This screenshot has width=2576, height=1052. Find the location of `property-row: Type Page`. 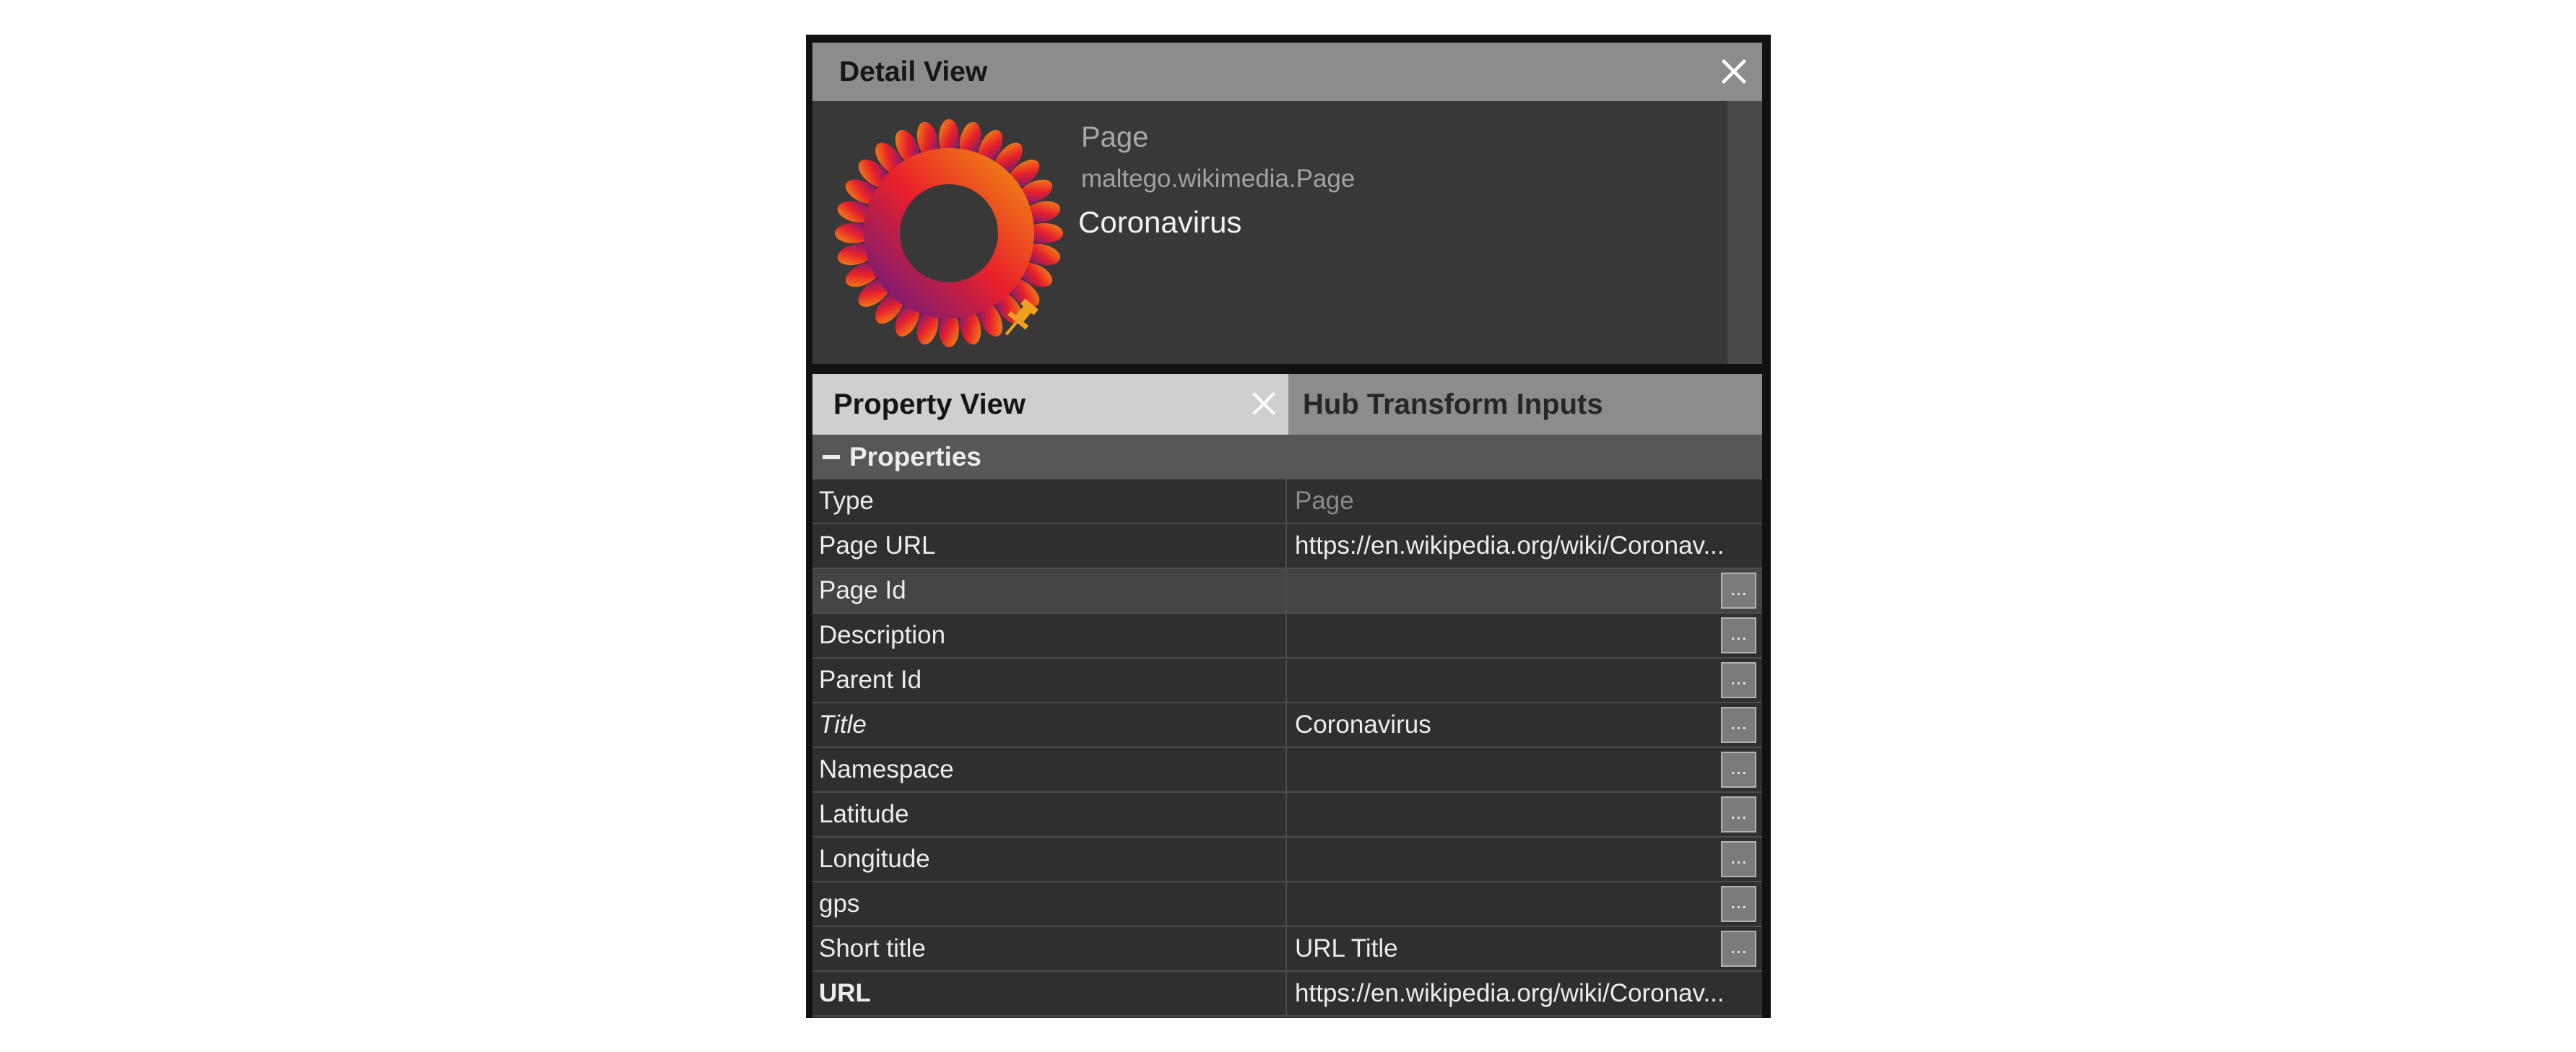

property-row: Type Page is located at coordinates (1287, 502).